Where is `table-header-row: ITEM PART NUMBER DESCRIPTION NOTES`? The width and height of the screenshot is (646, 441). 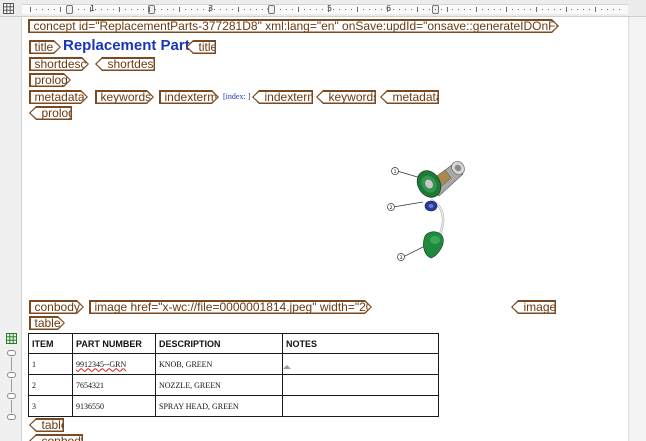 table-header-row: ITEM PART NUMBER DESCRIPTION NOTES is located at coordinates (233, 343).